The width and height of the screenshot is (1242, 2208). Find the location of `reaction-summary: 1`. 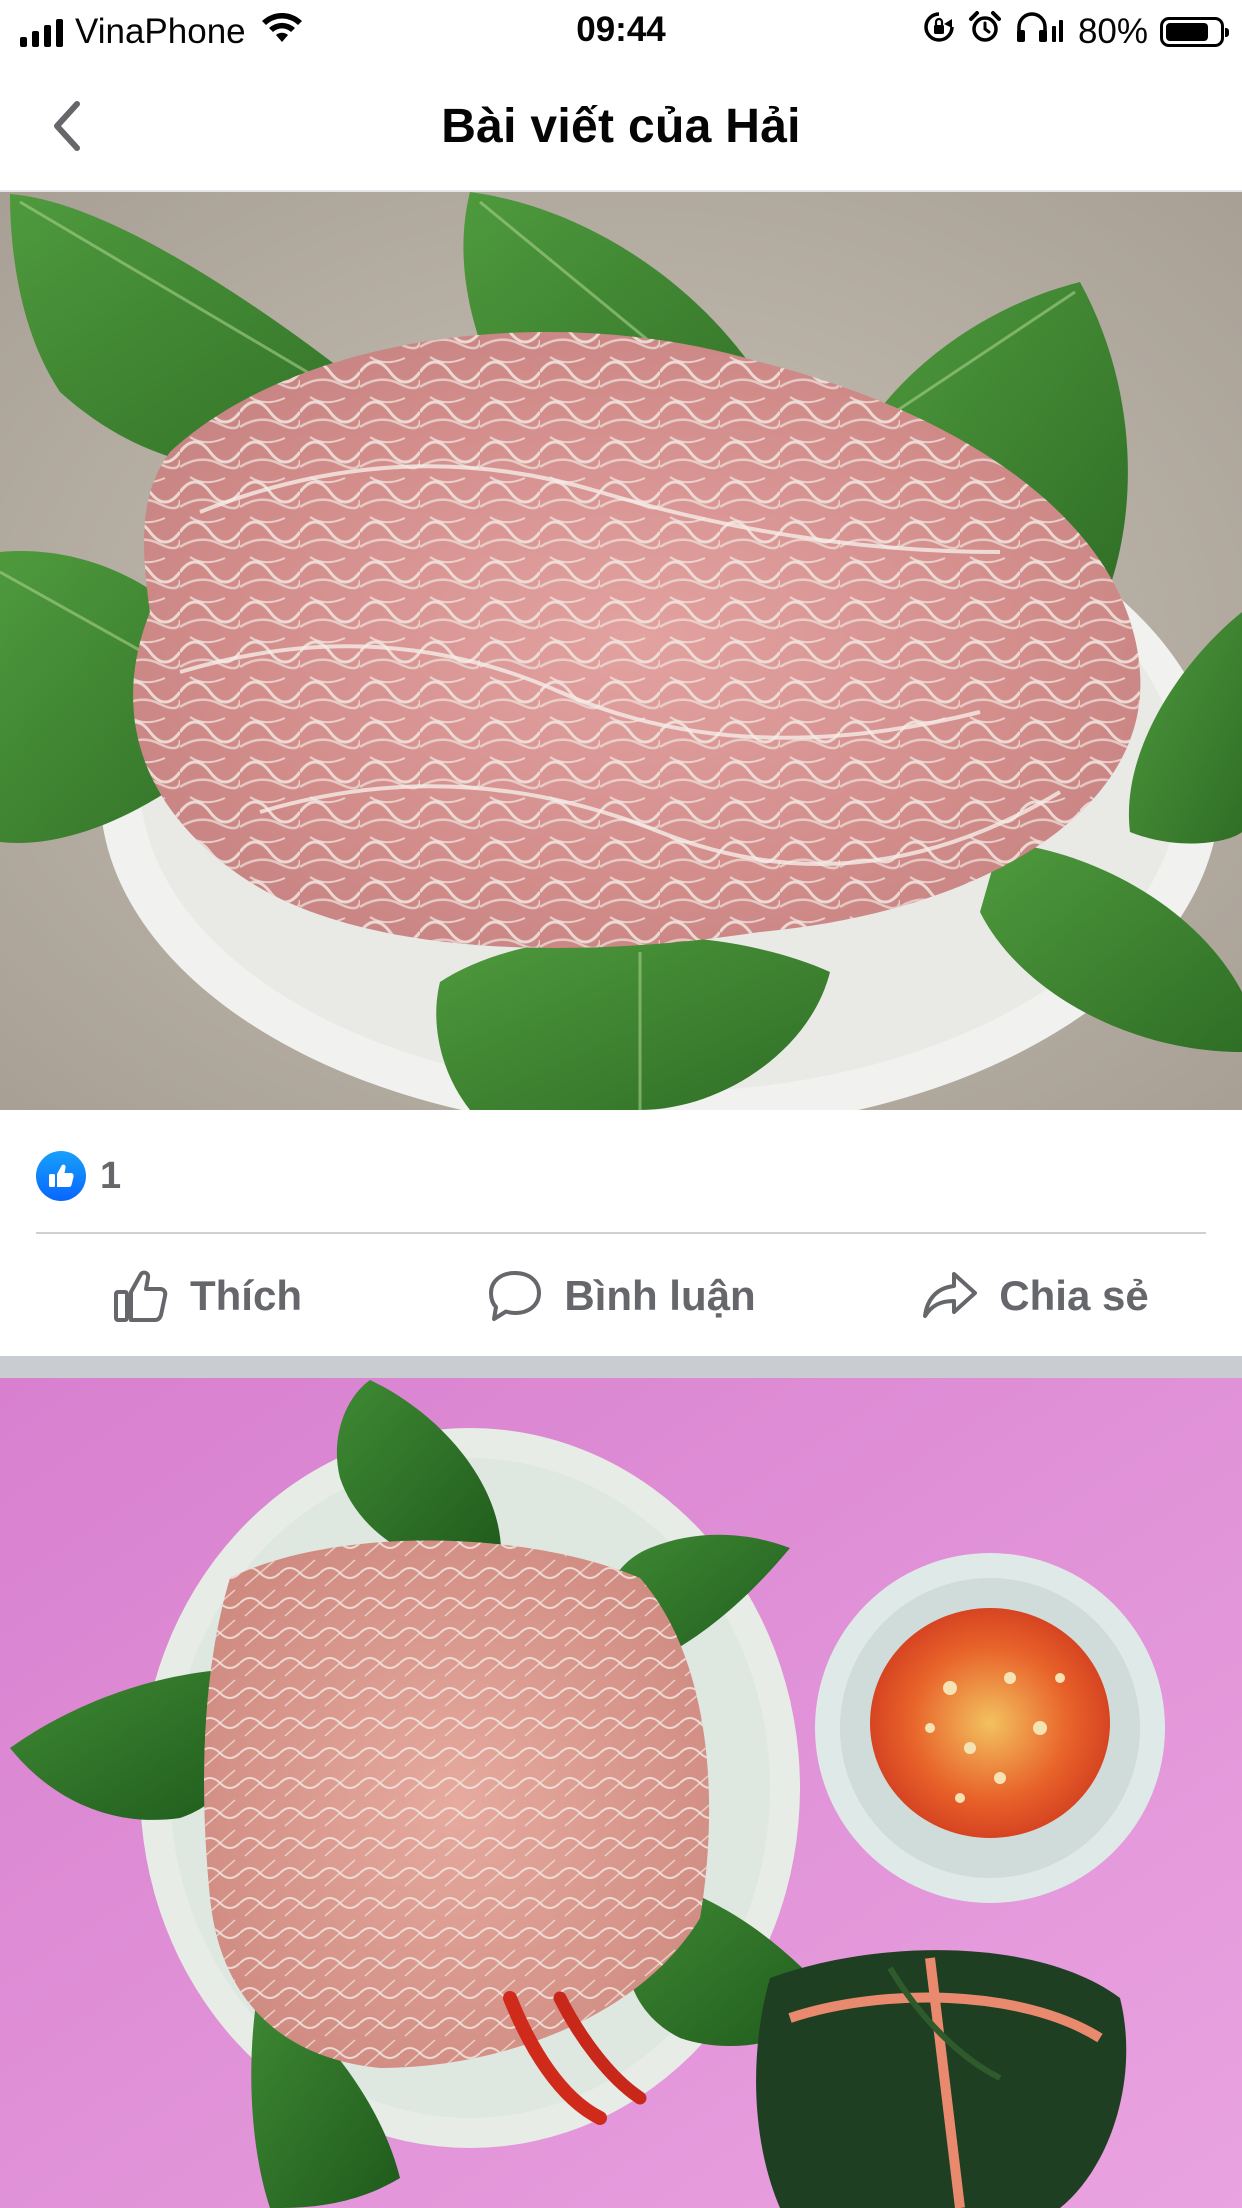

reaction-summary: 1 is located at coordinates (78, 1176).